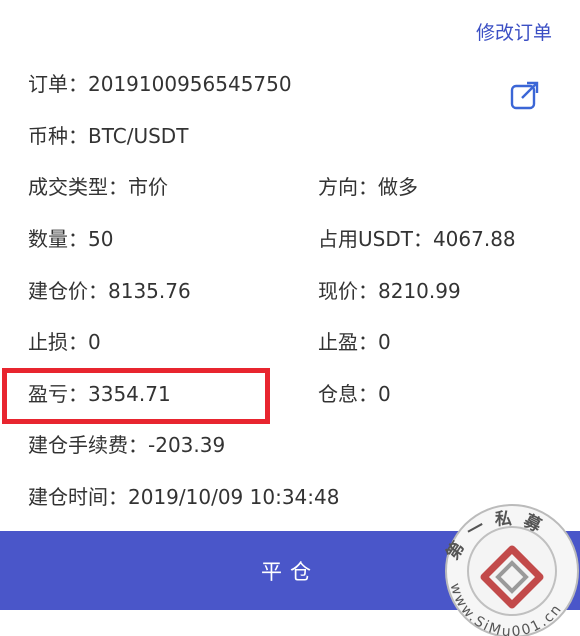 The image size is (580, 636). Describe the element at coordinates (98, 187) in the screenshot. I see `trade-type: 成交类型：市价` at that location.